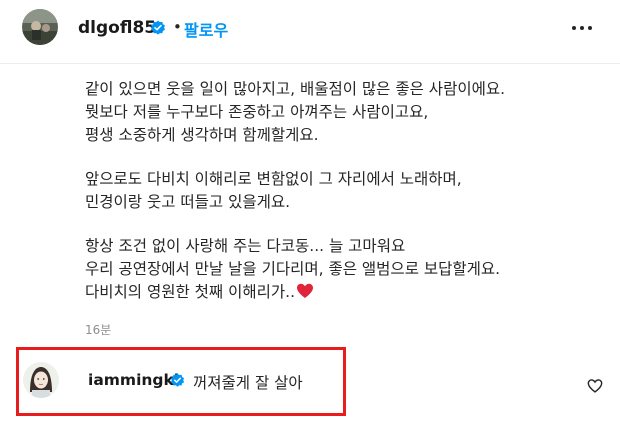 This screenshot has width=620, height=422. Describe the element at coordinates (257, 112) in the screenshot. I see `caption-line: 뭣보다 저를 누구보다 존중하고 아껴주는 사람이고요,` at that location.